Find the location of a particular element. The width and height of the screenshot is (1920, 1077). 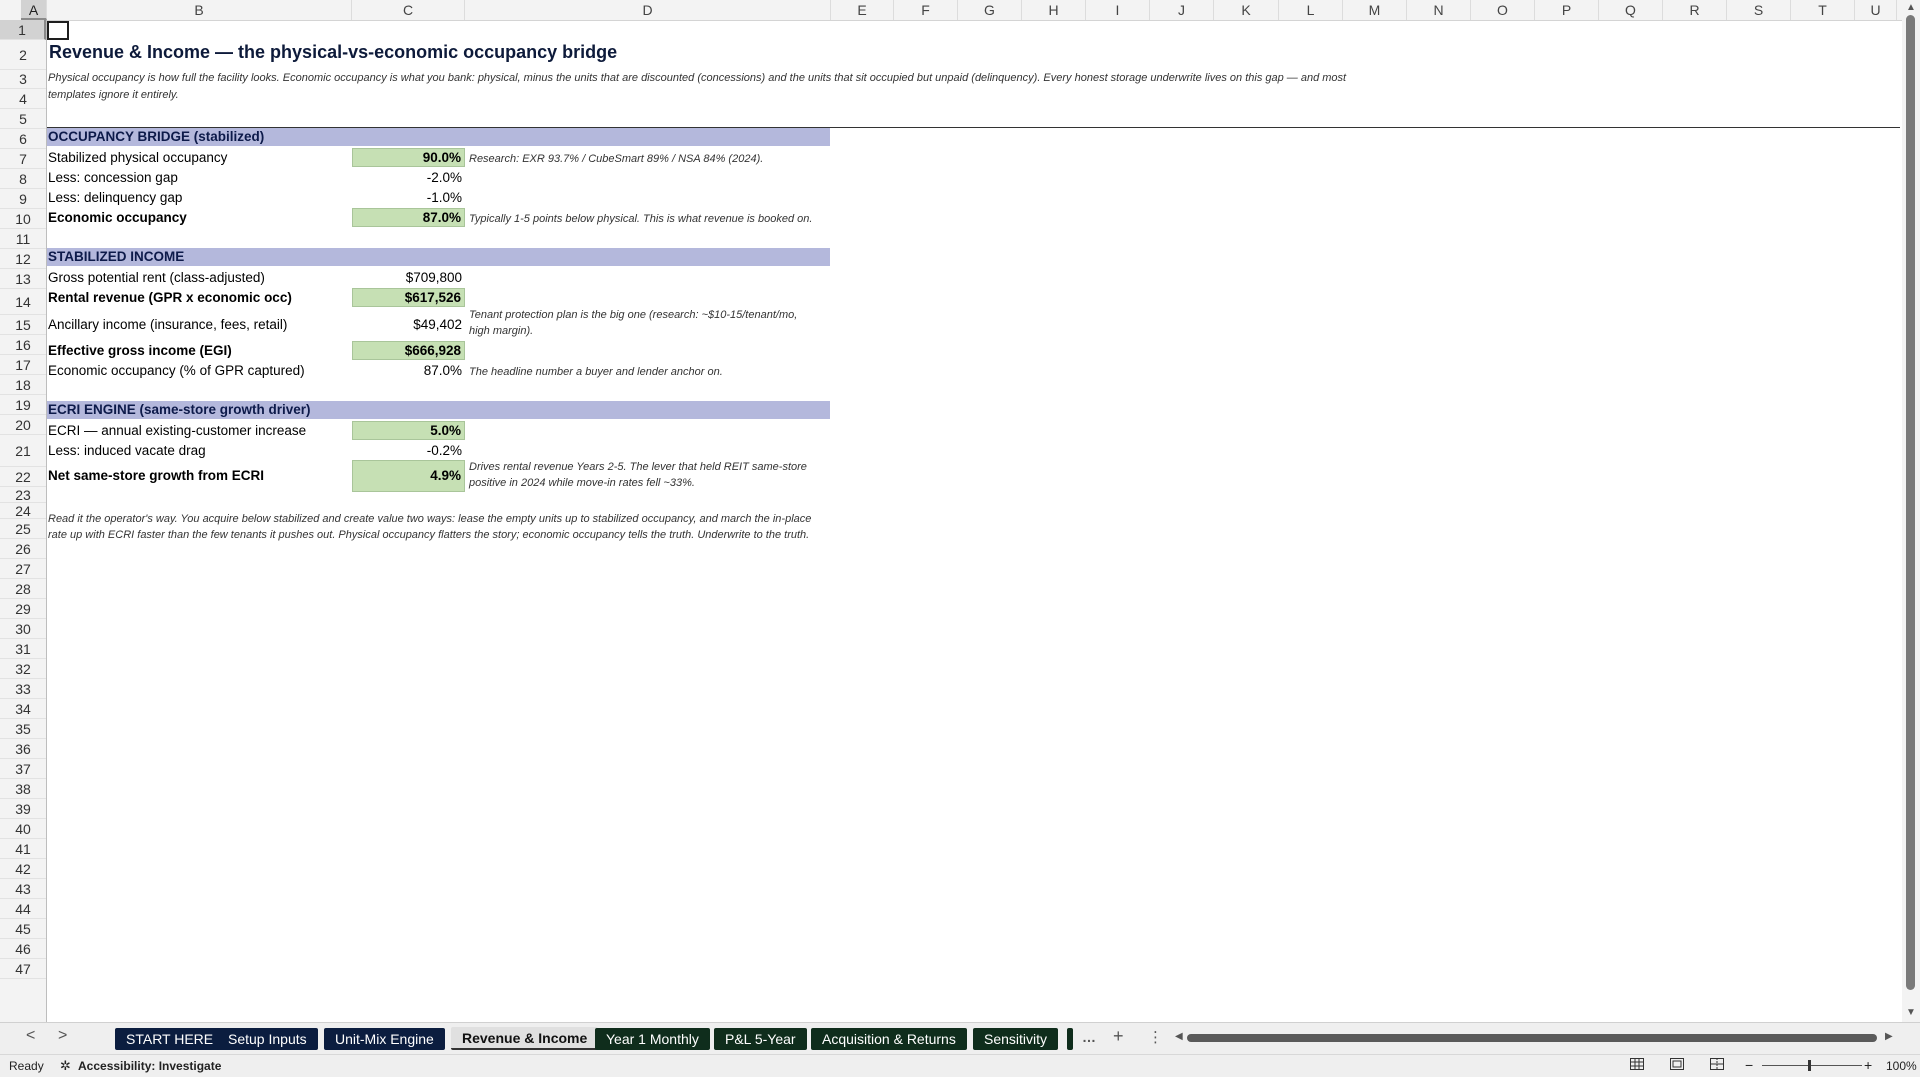

gpr-value: $709,800 is located at coordinates (408, 277).